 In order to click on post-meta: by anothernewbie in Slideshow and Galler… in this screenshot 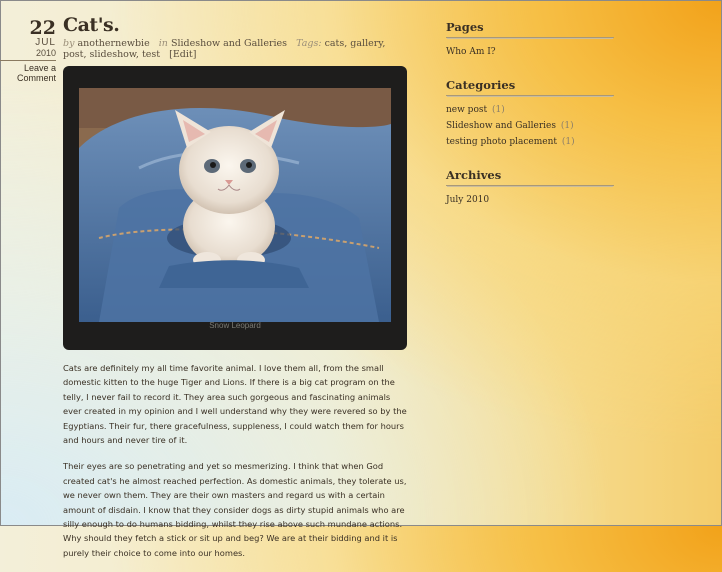, I will do `click(233, 49)`.